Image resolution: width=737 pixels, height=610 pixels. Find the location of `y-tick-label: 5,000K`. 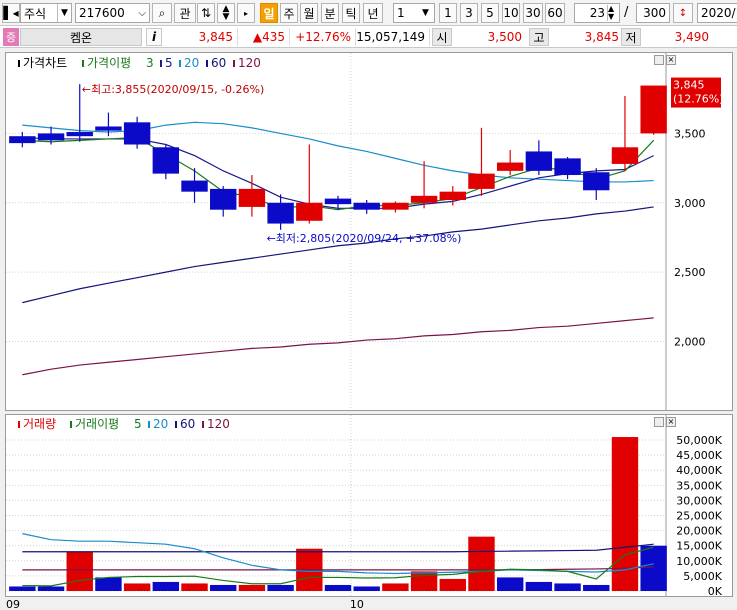

y-tick-label: 5,000K is located at coordinates (702, 576).